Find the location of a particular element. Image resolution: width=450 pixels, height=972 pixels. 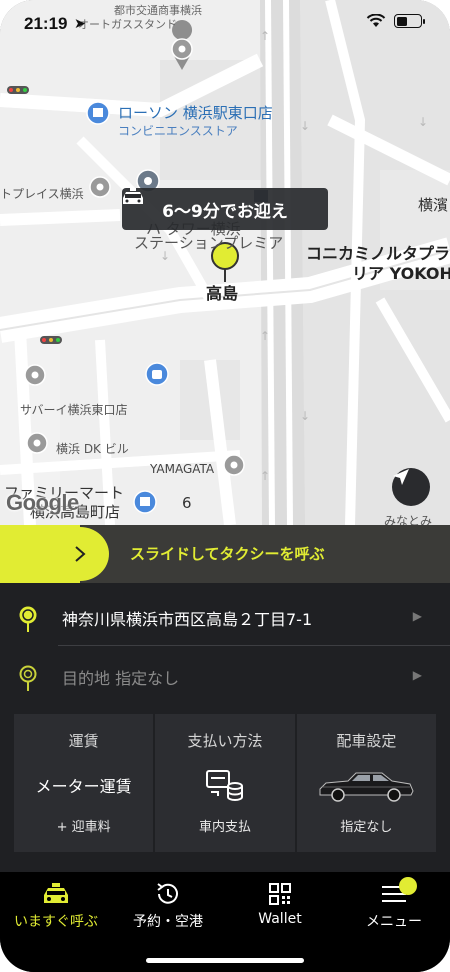

slide-label: スライドしてタクシーを呼ぶ is located at coordinates (227, 554).